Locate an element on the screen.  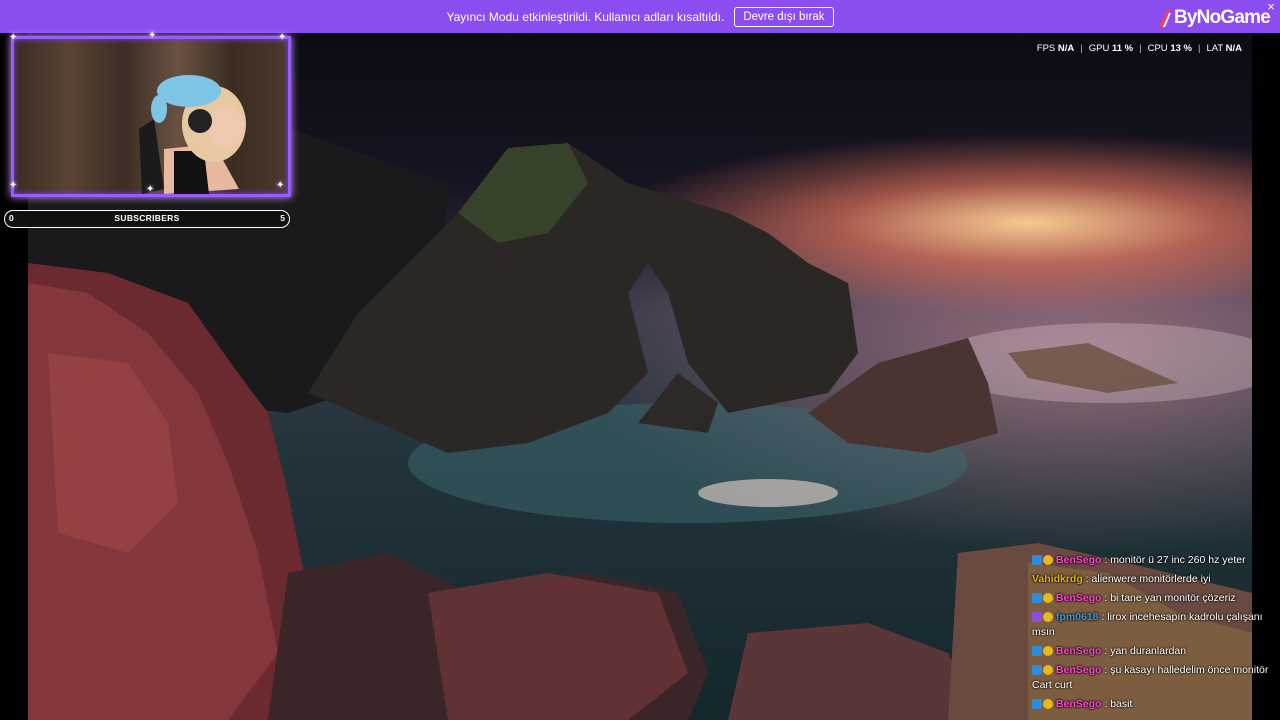
stat-latency: LAT N/A is located at coordinates (1224, 48).